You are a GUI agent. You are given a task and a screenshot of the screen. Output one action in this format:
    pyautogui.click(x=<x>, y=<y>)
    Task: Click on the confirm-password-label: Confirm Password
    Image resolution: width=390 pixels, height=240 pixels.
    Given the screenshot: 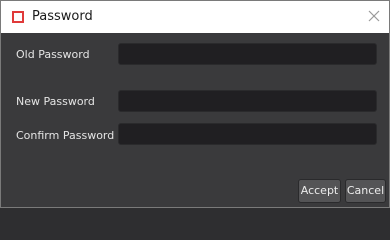 What is the action you would take?
    pyautogui.click(x=65, y=135)
    